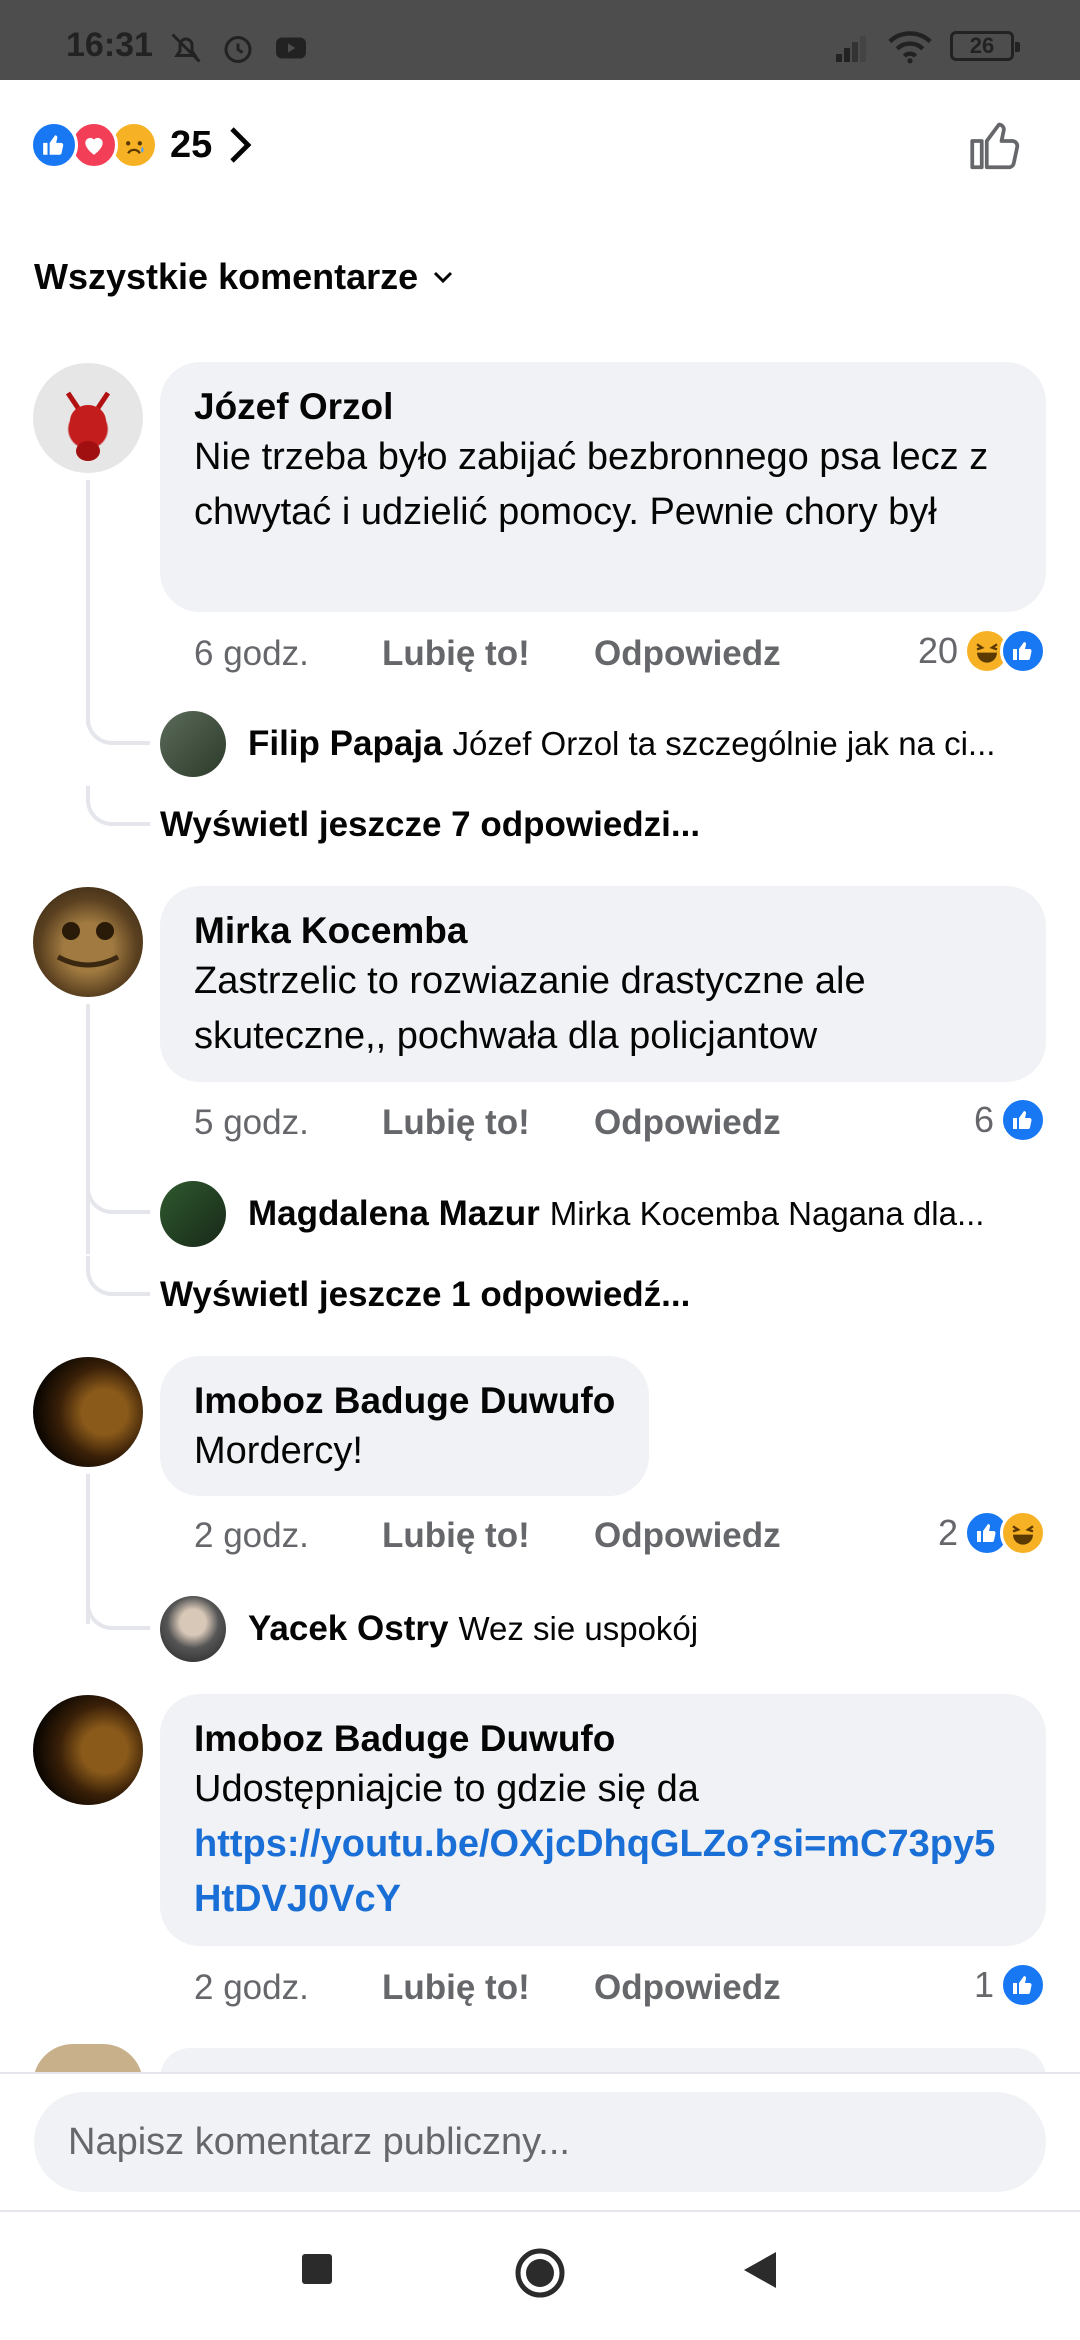  What do you see at coordinates (982, 651) in the screenshot?
I see `comment-reactions: 20` at bounding box center [982, 651].